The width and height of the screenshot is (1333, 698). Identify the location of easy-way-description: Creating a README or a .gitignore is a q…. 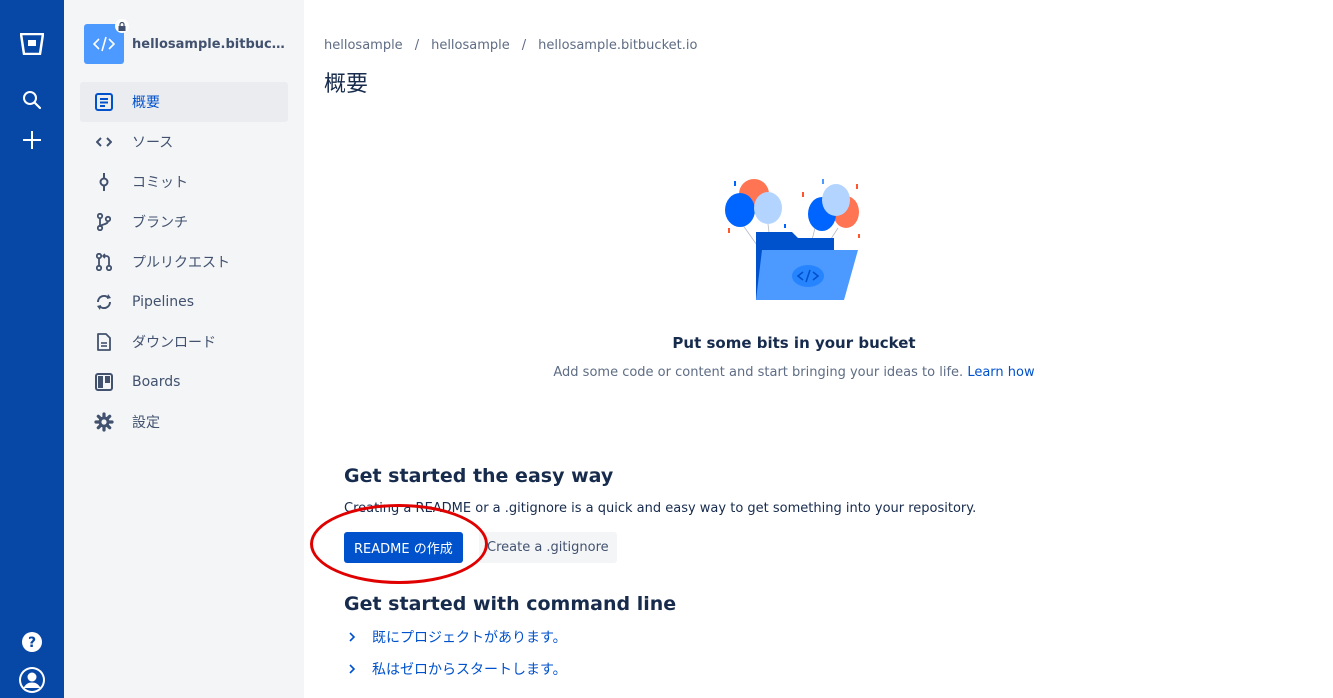
(660, 508).